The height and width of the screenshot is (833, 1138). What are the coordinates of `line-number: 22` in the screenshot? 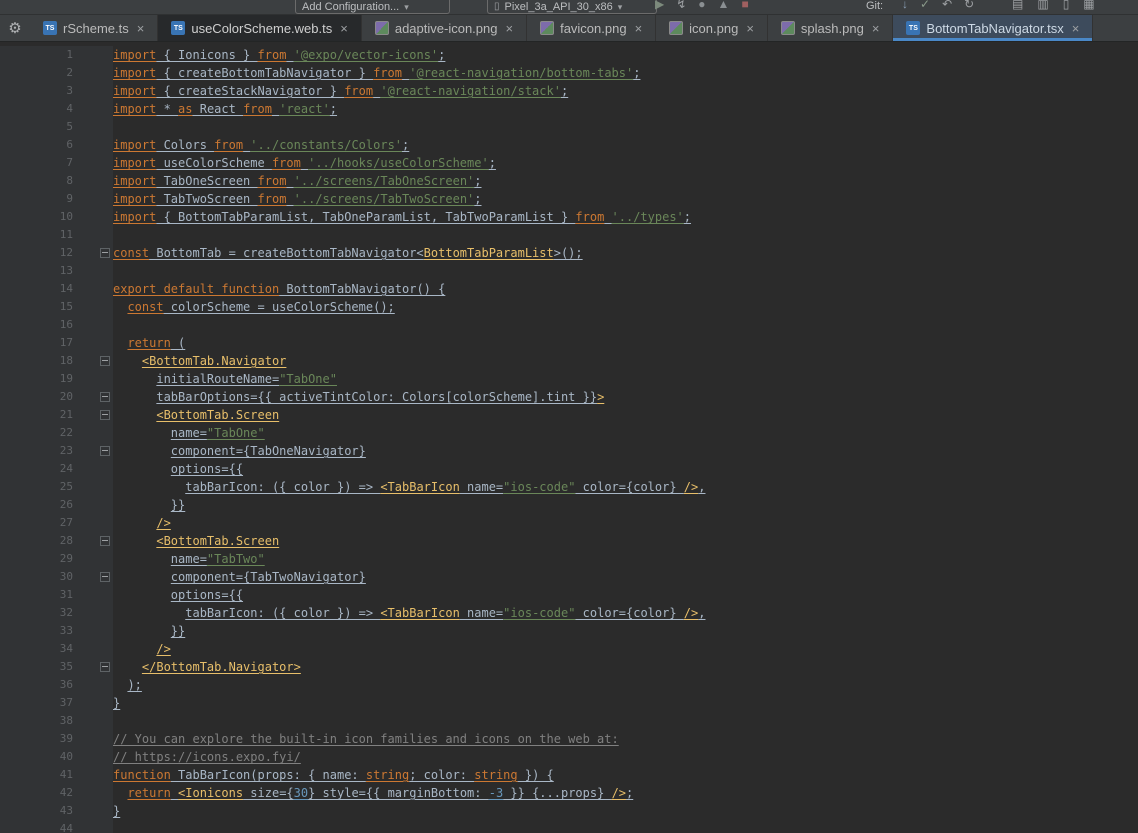 It's located at (38, 433).